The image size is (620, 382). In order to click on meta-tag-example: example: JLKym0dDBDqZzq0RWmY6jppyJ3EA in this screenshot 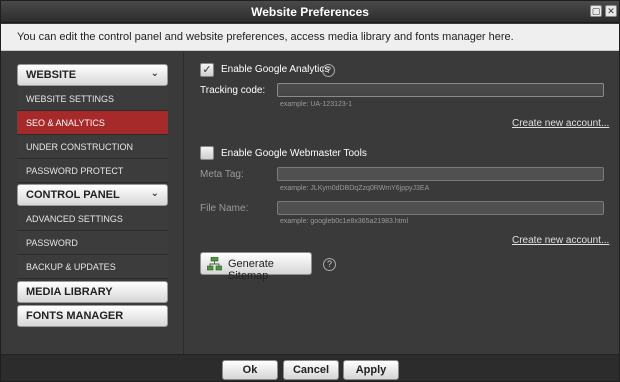, I will do `click(355, 188)`.